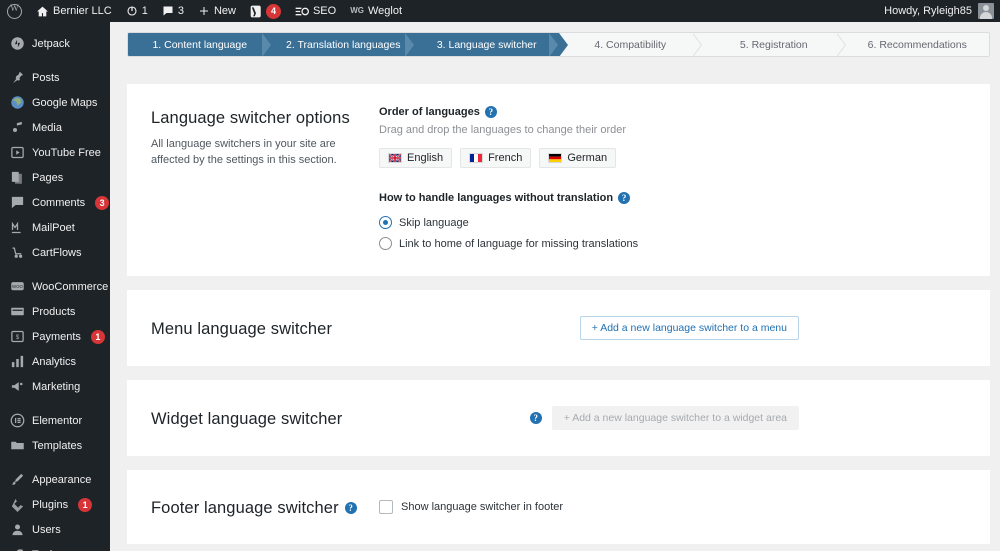 This screenshot has height=551, width=1000. I want to click on sidebar-item-products: Products, so click(55, 311).